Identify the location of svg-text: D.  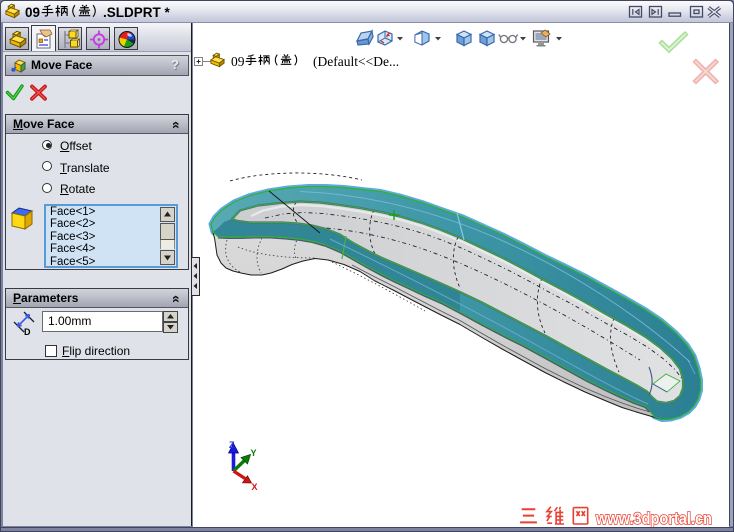
(27, 331).